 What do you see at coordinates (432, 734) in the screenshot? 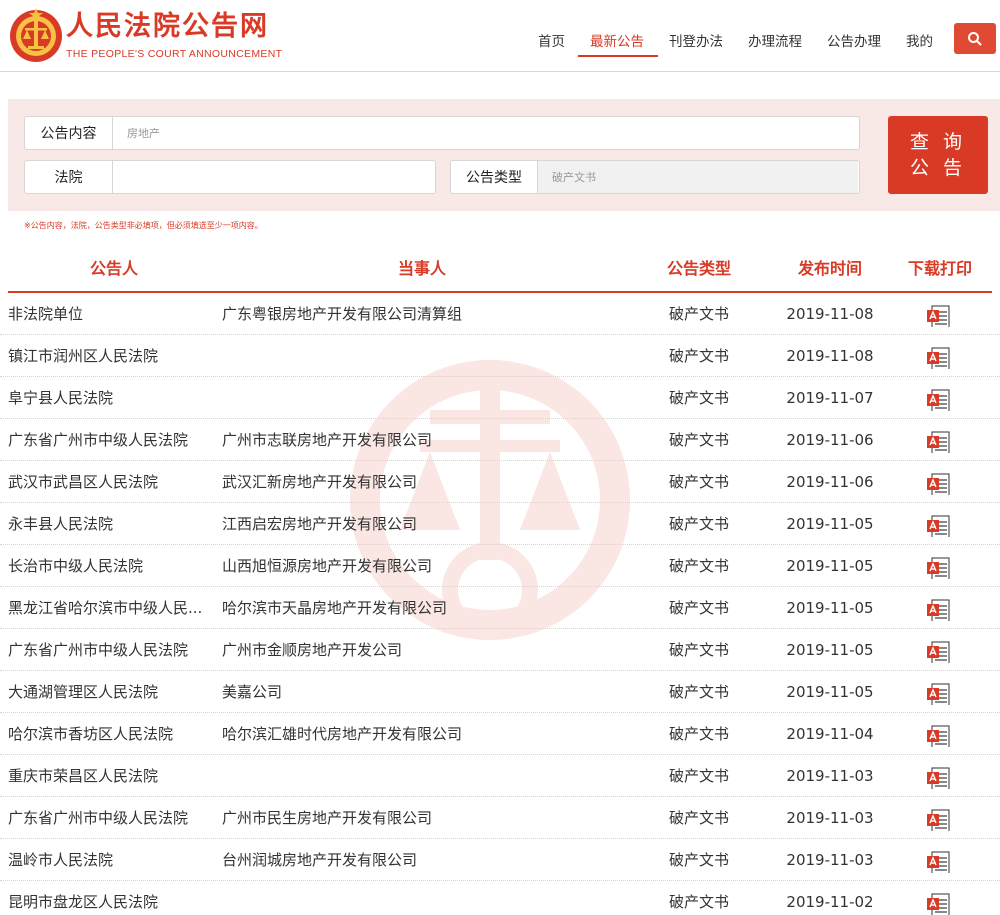
I see `party-cell: 哈尔滨汇雄时代房地产开发有限公司` at bounding box center [432, 734].